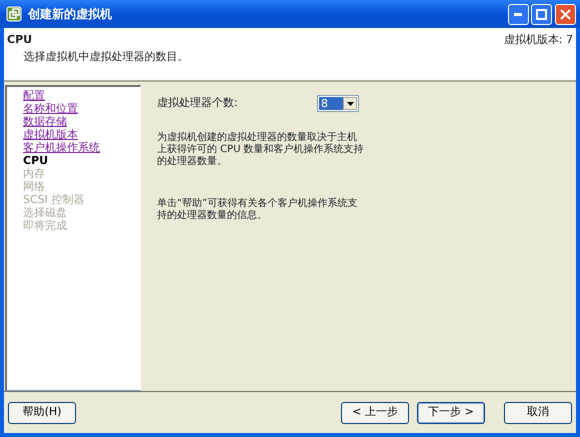 The image size is (580, 437). I want to click on step-label: 网络, so click(34, 186).